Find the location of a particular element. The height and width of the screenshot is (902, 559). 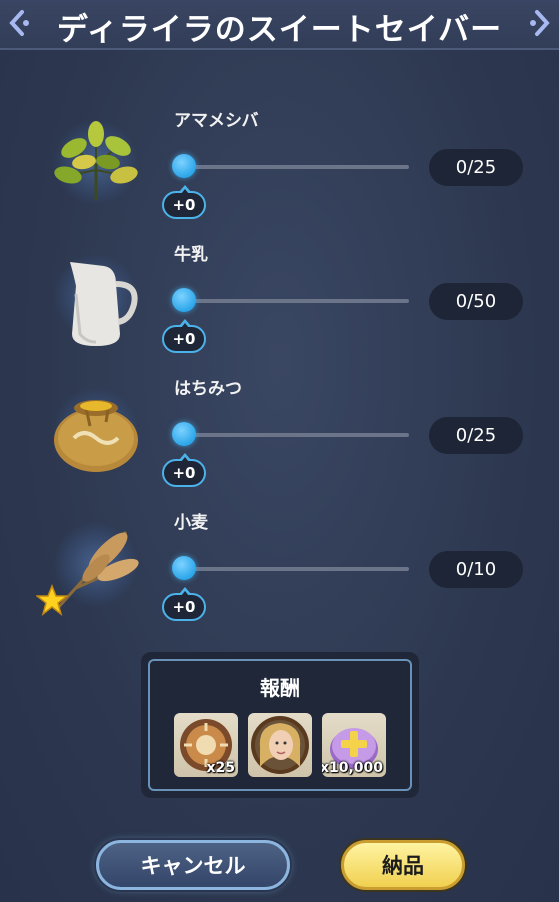

reward-item is located at coordinates (280, 745).